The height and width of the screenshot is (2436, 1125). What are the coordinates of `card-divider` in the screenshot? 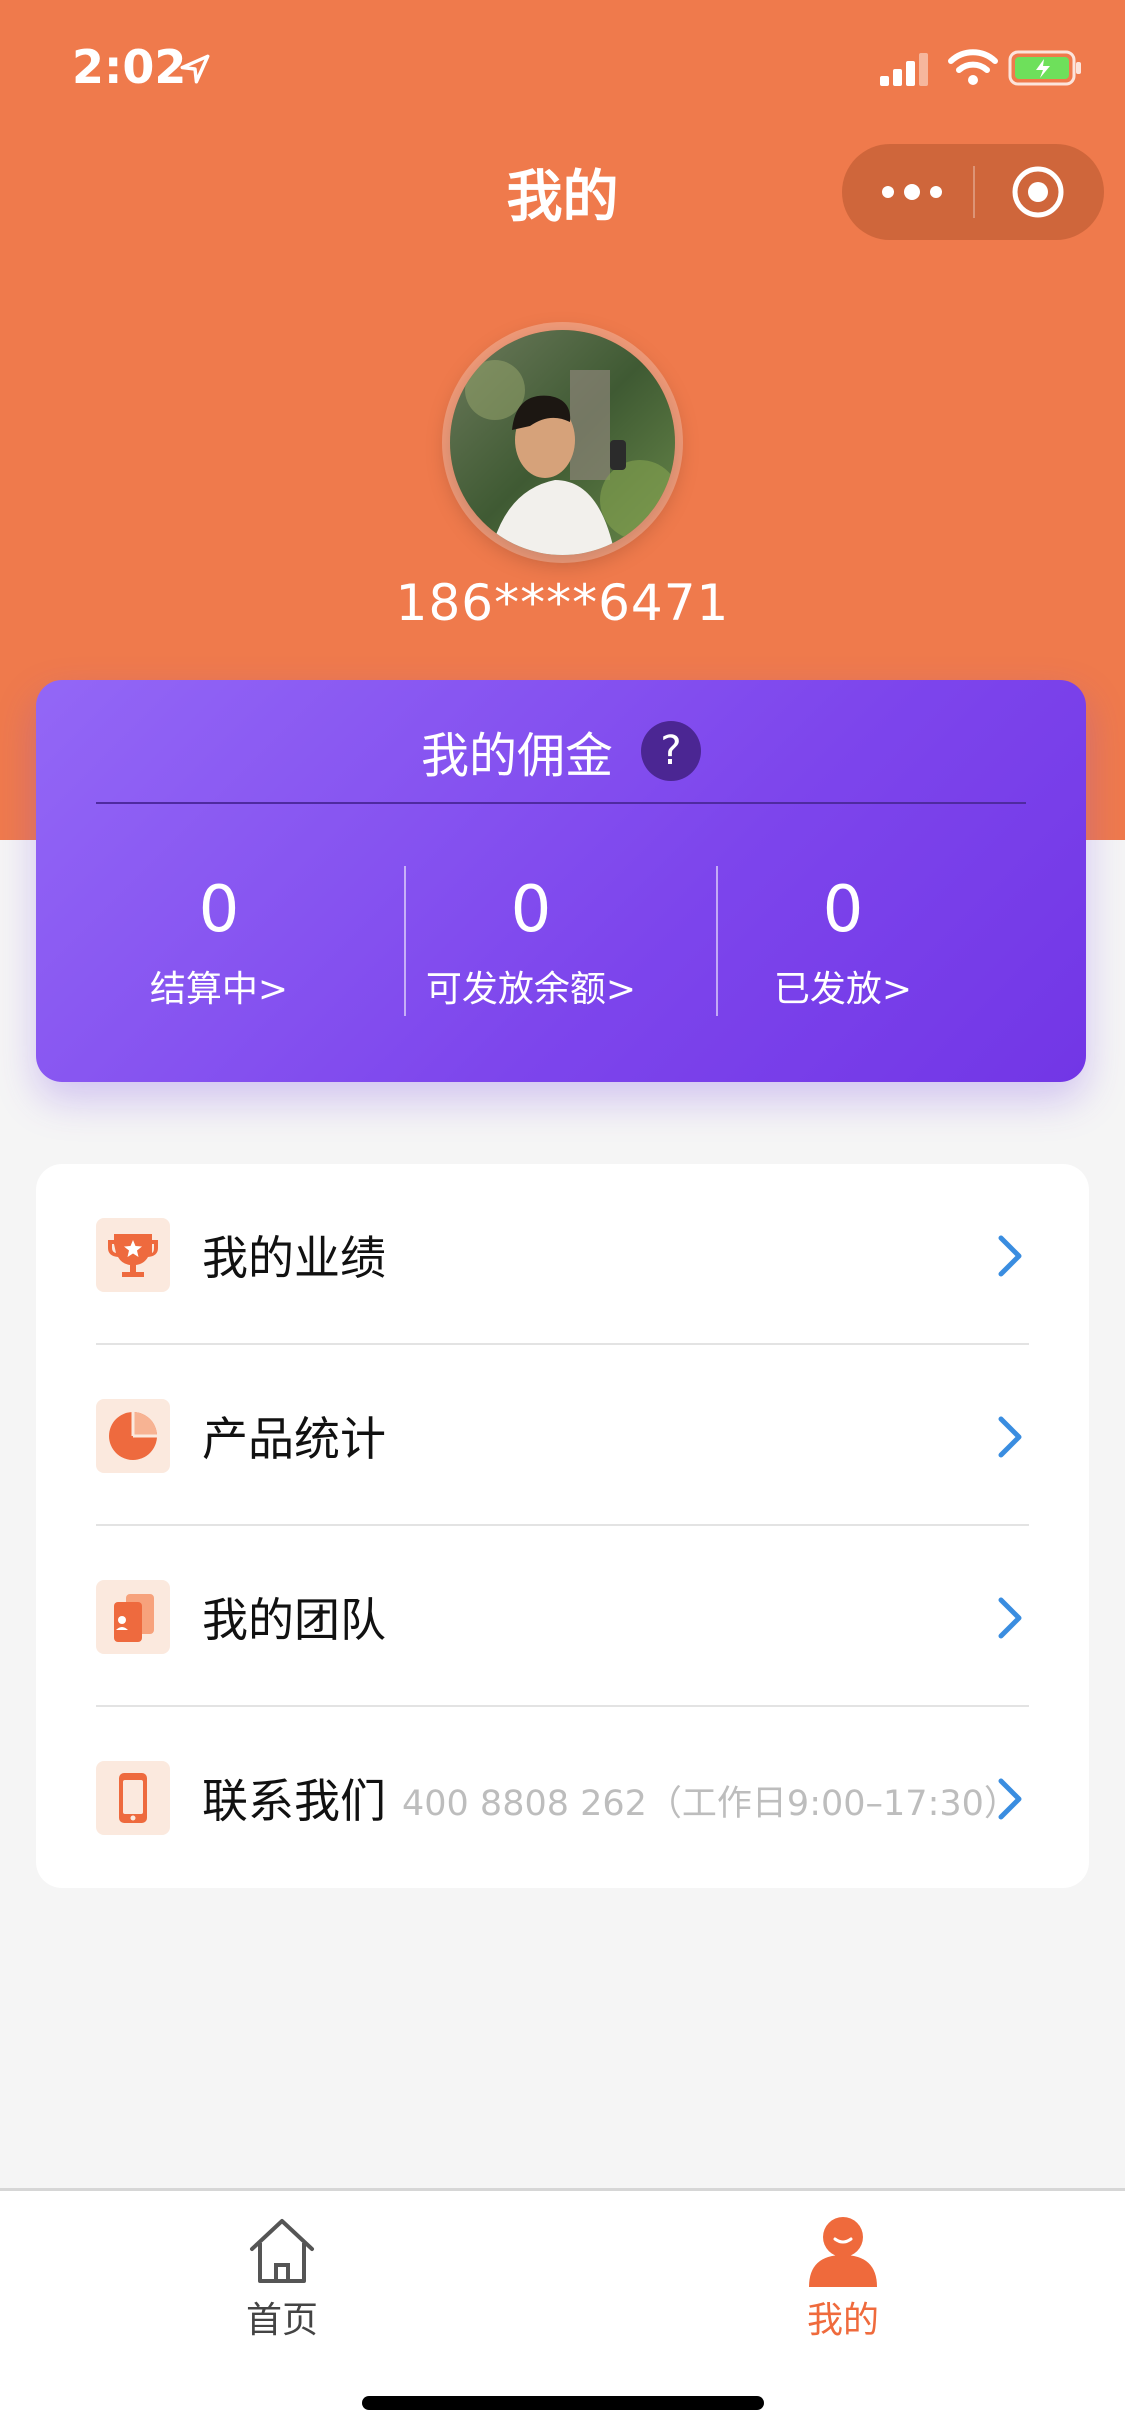 It's located at (561, 803).